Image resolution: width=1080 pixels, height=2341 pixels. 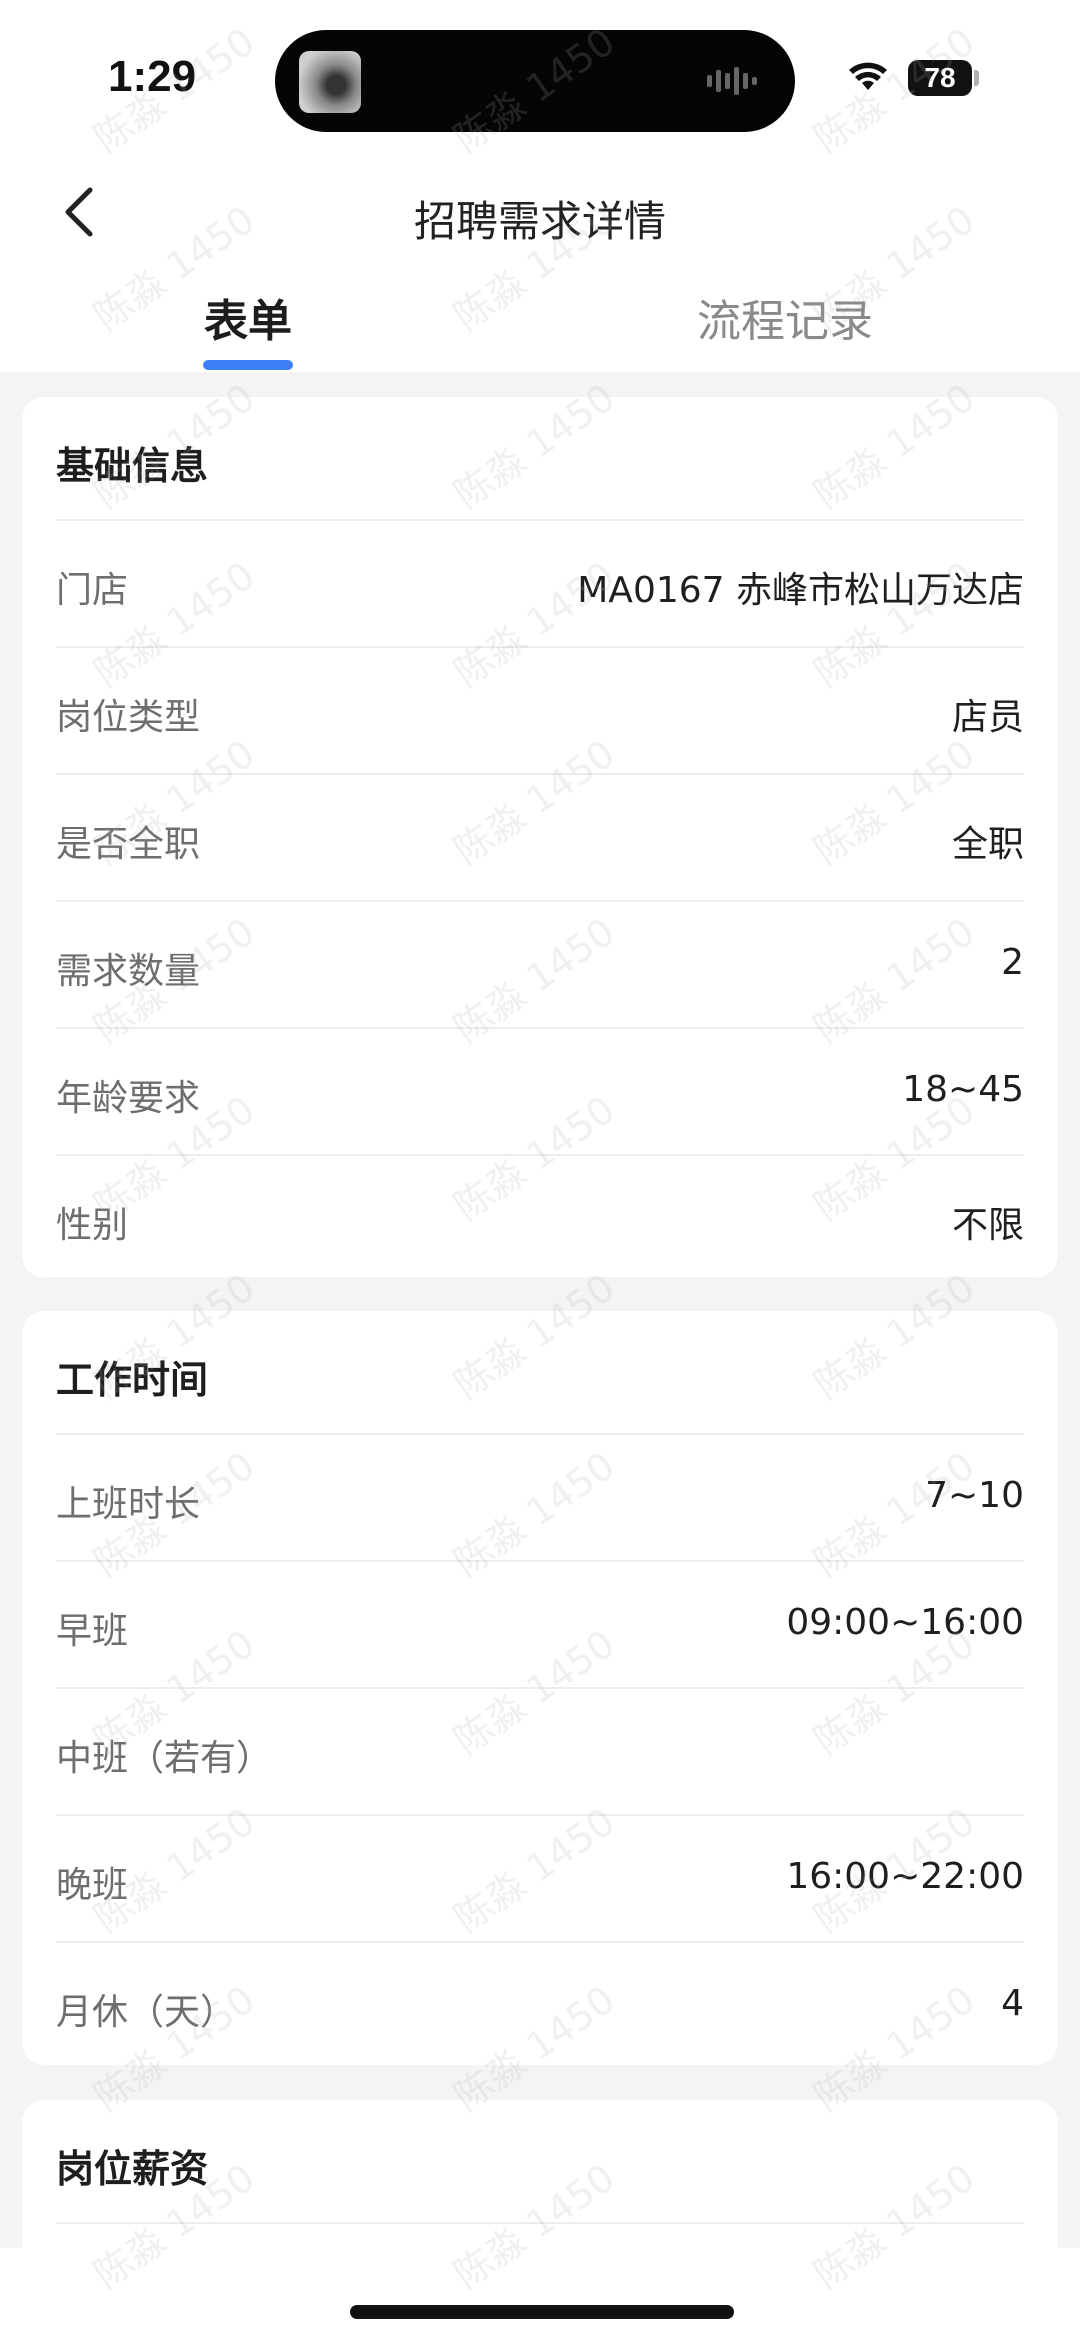 What do you see at coordinates (540, 2294) in the screenshot?
I see `bottom-safe-area` at bounding box center [540, 2294].